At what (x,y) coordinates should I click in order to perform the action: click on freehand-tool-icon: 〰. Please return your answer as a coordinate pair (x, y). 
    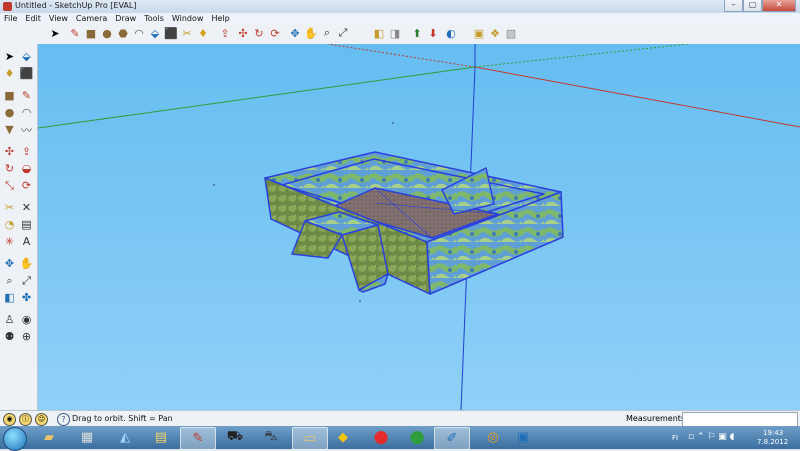
    Looking at the image, I should click on (26, 129).